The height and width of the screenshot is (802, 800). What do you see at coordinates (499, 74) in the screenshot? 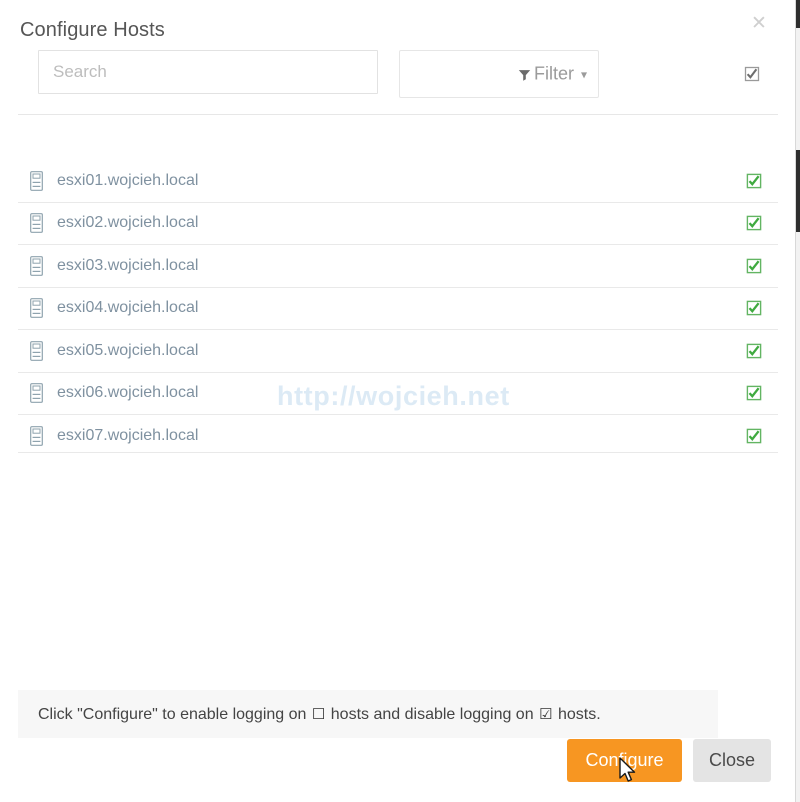
I see `filter-button: Filter ▾` at bounding box center [499, 74].